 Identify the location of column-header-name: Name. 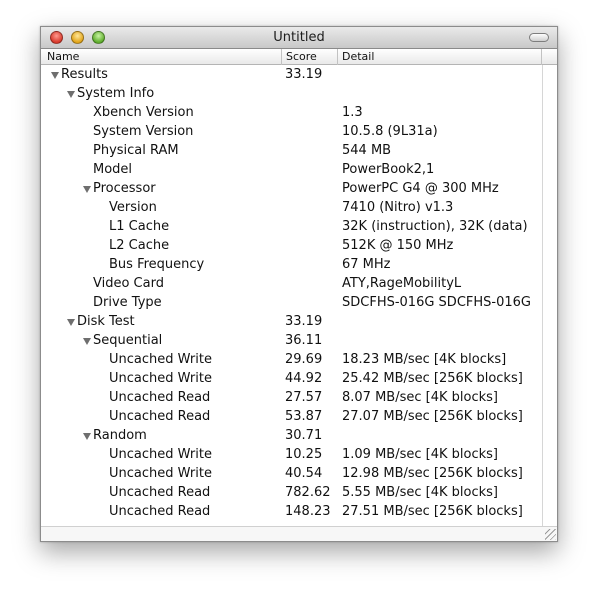
(63, 57).